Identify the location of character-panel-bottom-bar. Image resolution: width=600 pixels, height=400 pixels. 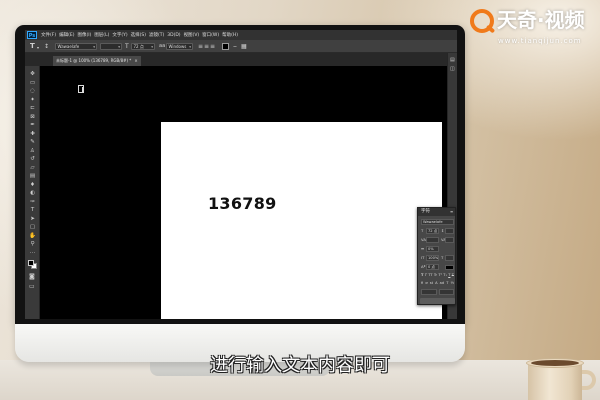
(437, 301).